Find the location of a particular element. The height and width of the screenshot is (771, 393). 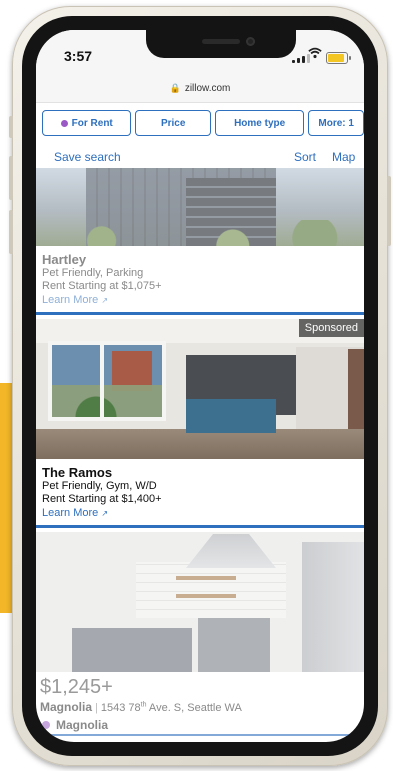

listing-amenities: Pet Friendly, Parking is located at coordinates (93, 273).